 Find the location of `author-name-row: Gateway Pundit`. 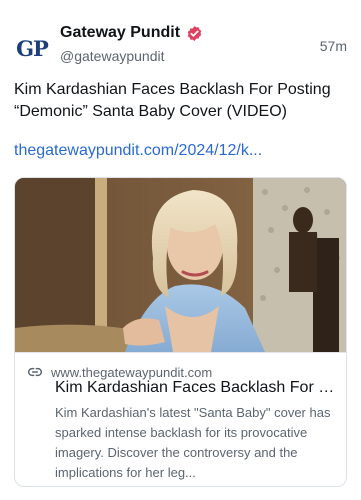

author-name-row: Gateway Pundit is located at coordinates (131, 33).